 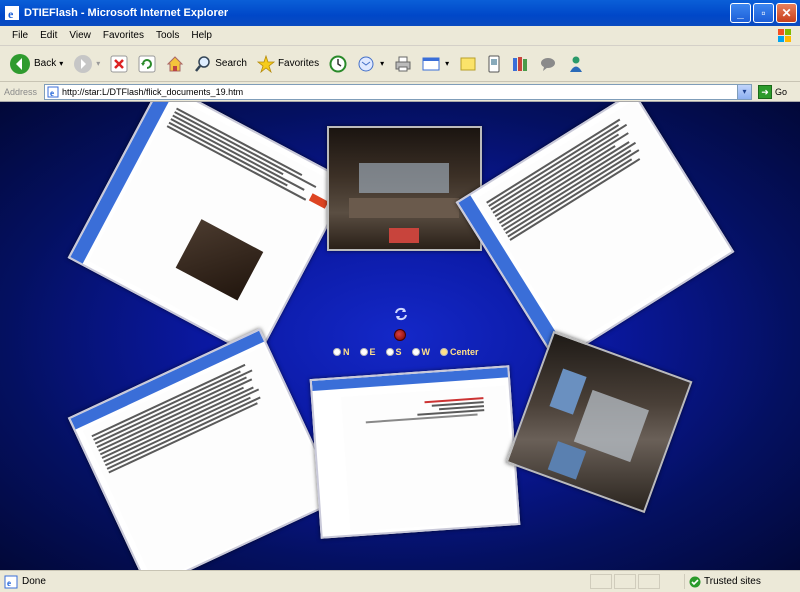 I want to click on menu-file: File, so click(x=20, y=35).